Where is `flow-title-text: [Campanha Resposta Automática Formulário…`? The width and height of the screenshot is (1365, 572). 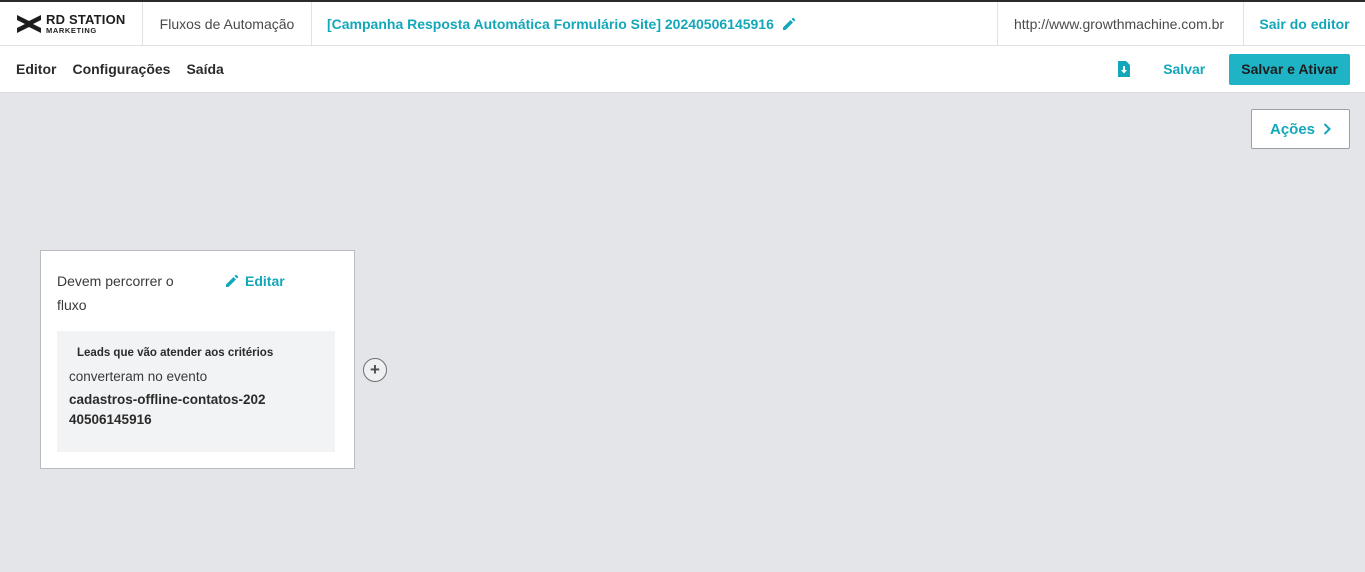
flow-title-text: [Campanha Resposta Automática Formulário… is located at coordinates (550, 23).